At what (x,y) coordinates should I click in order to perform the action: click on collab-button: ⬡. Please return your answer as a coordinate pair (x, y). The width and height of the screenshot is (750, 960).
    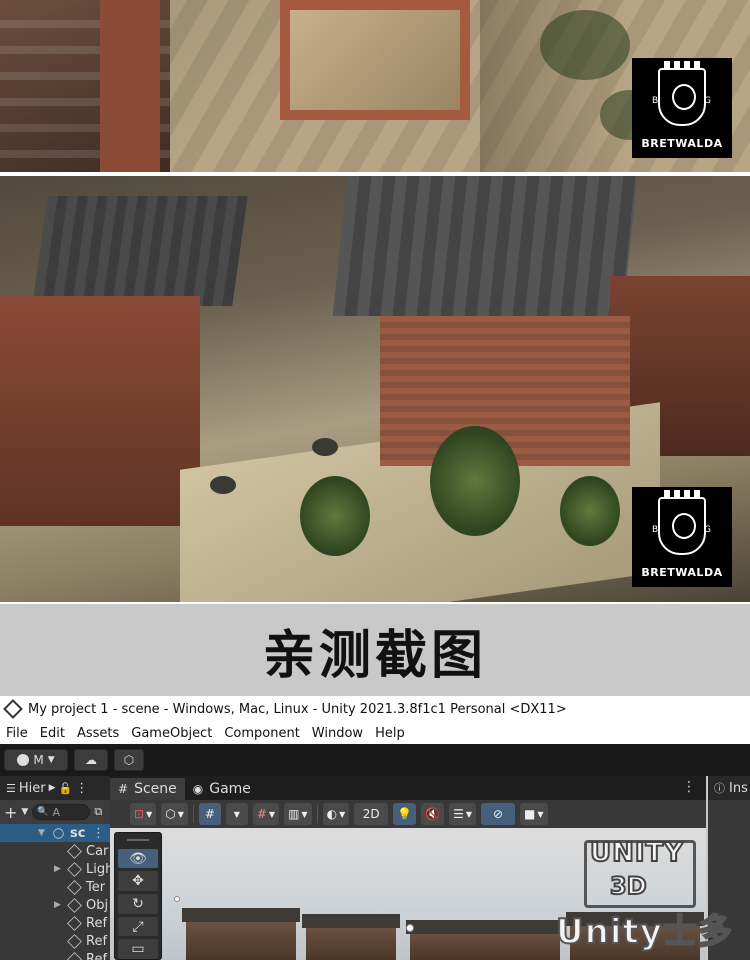
    Looking at the image, I should click on (129, 760).